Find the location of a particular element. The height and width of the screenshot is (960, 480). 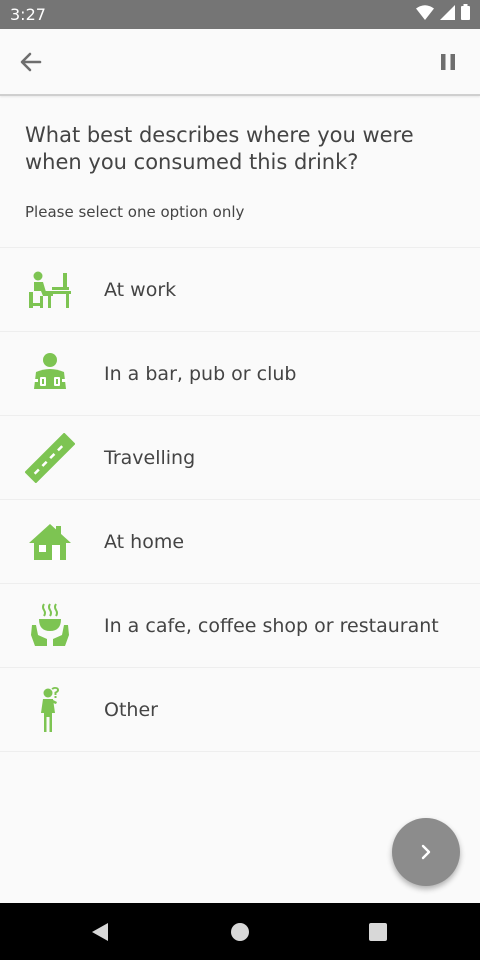

signal-icon is located at coordinates (447, 14).